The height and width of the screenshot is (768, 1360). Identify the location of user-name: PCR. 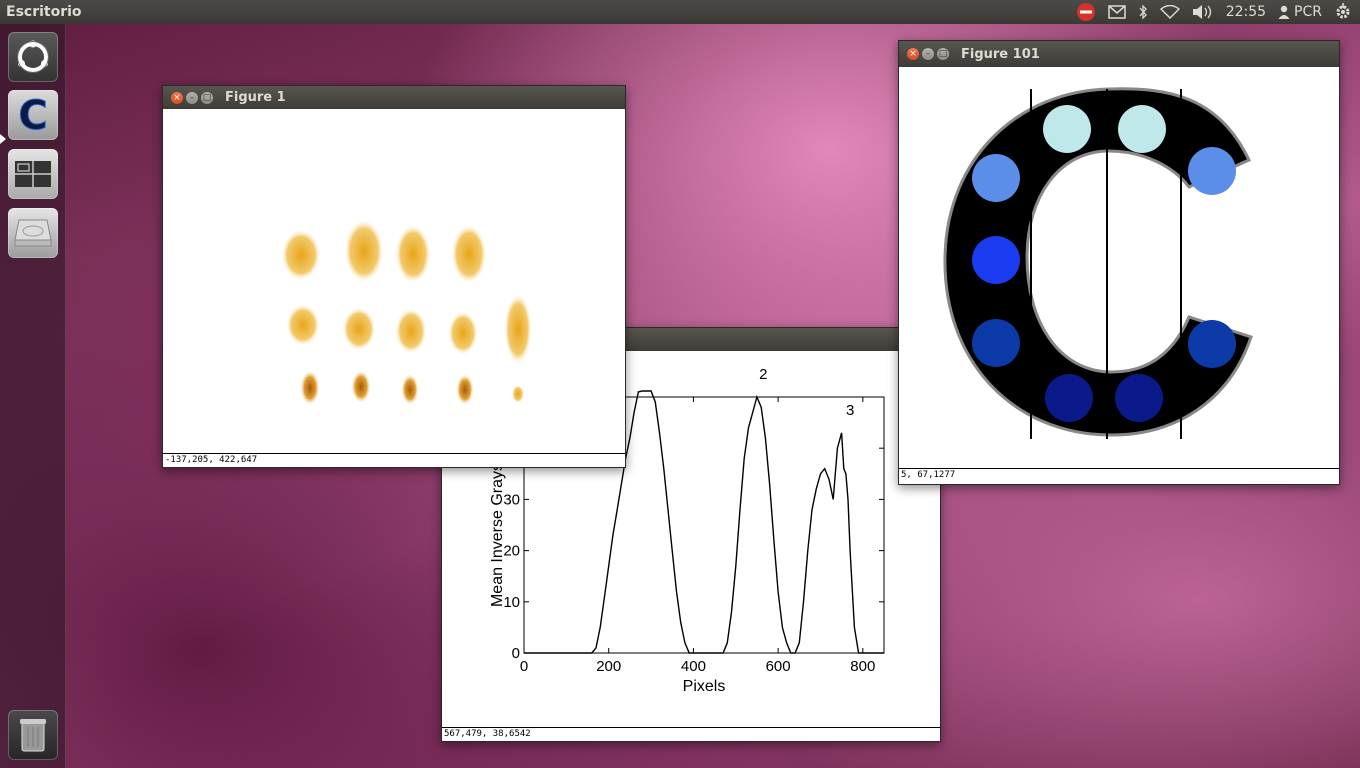
(1308, 12).